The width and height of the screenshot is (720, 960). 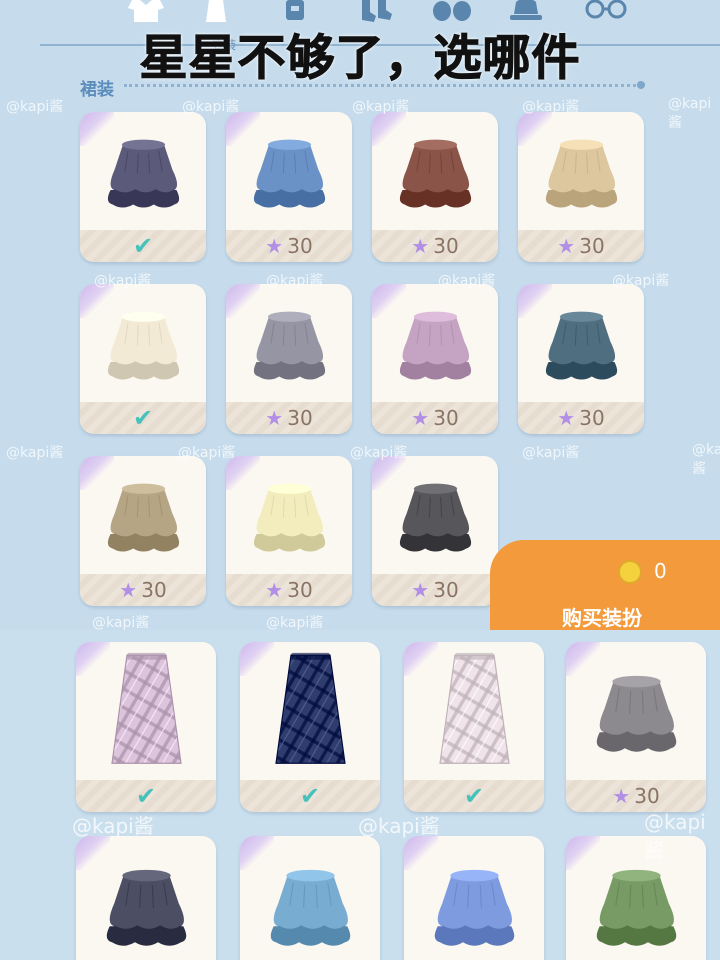 I want to click on buy-outfit-button: 0 购买装扮, so click(x=605, y=585).